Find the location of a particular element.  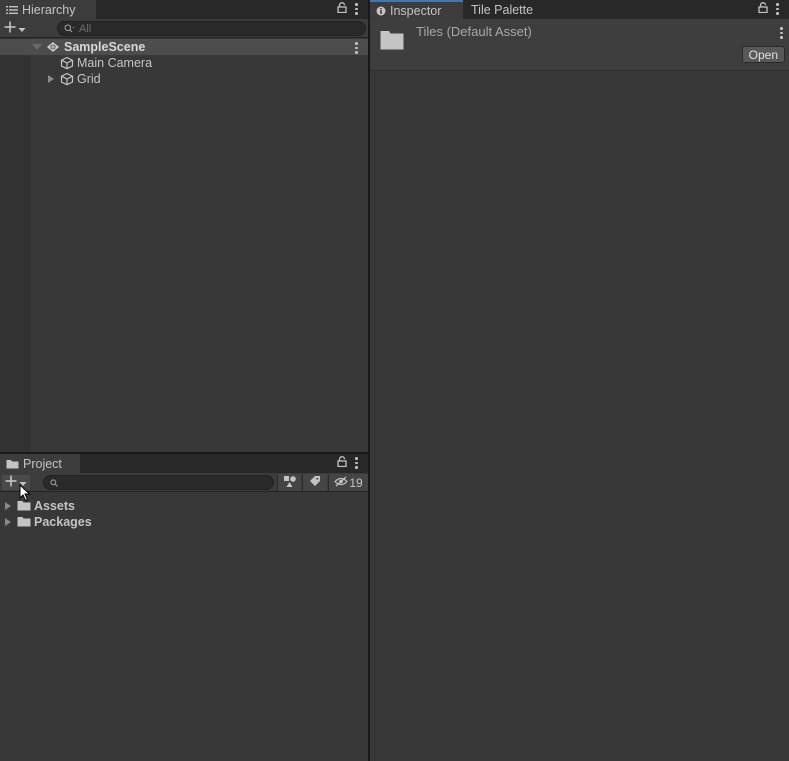

mouse-cursor-icon is located at coordinates (25, 494).